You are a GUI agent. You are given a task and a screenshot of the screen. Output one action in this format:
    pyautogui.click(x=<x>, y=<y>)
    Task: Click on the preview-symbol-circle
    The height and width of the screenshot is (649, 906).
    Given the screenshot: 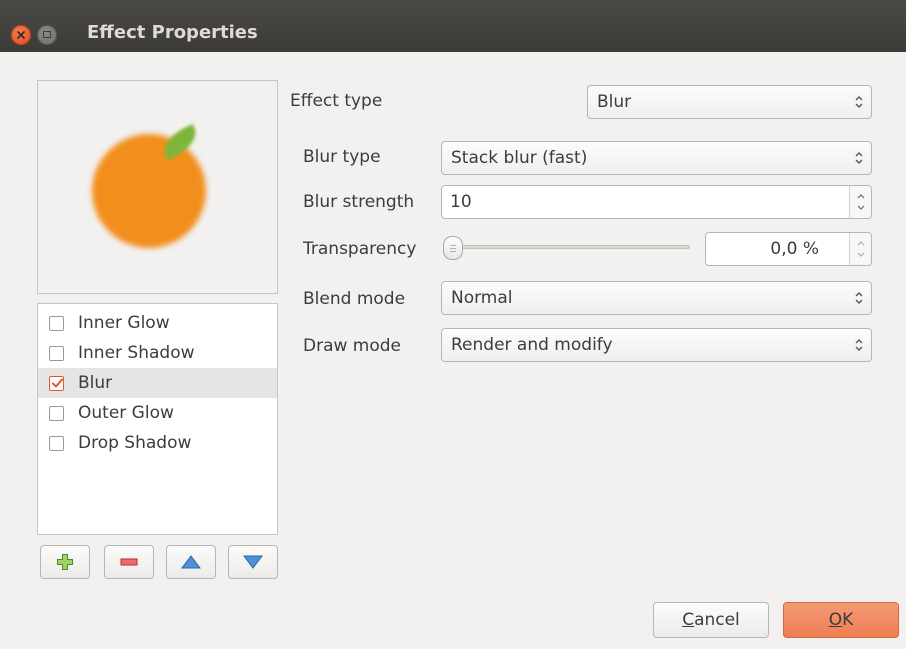 What is the action you would take?
    pyautogui.click(x=149, y=191)
    